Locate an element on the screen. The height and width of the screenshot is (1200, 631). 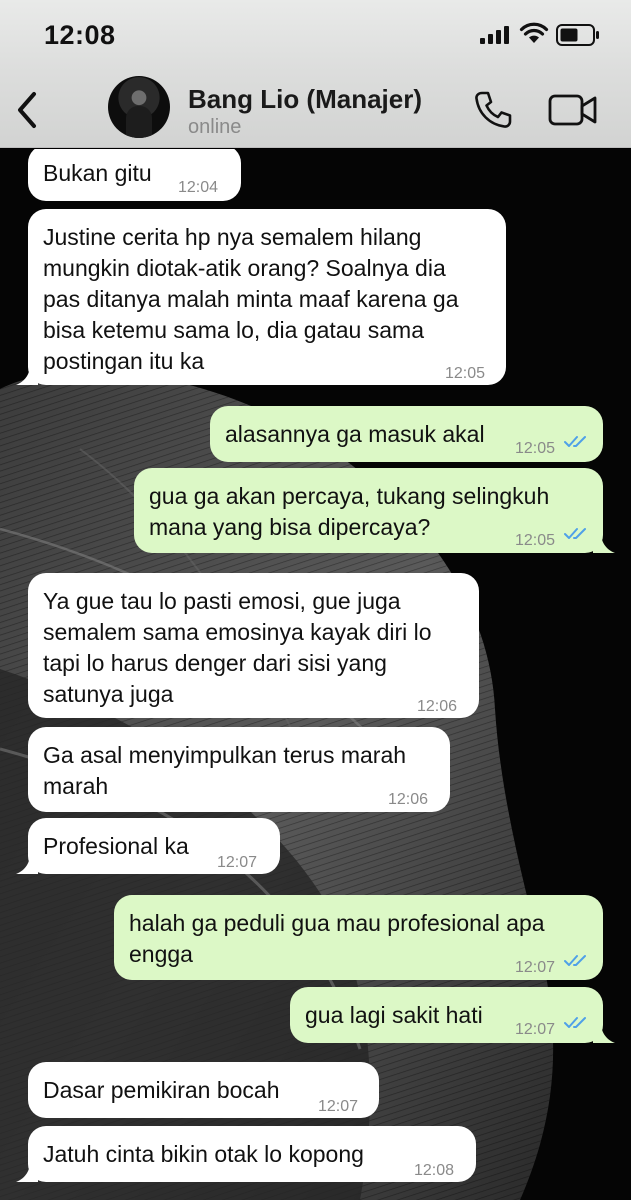
message-outgoing: gua lagi sakit hati 12:07 is located at coordinates (452, 1015).